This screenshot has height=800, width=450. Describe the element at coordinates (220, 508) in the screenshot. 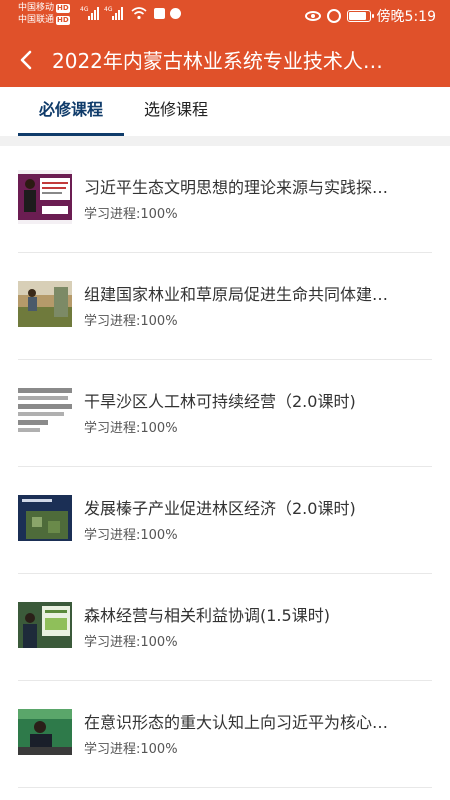

I see `course-title: 发展榛子产业促进林区经济（2.0课时)` at that location.